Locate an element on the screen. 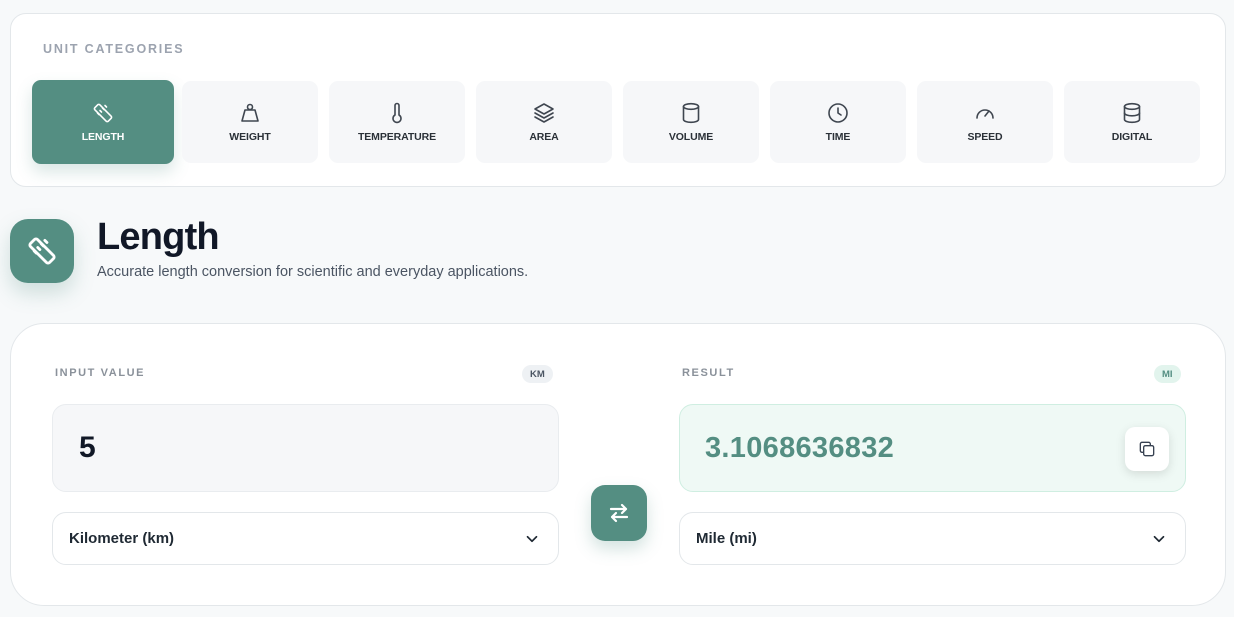 The height and width of the screenshot is (617, 1234). from-unit-select: Kilometer (km) is located at coordinates (305, 538).